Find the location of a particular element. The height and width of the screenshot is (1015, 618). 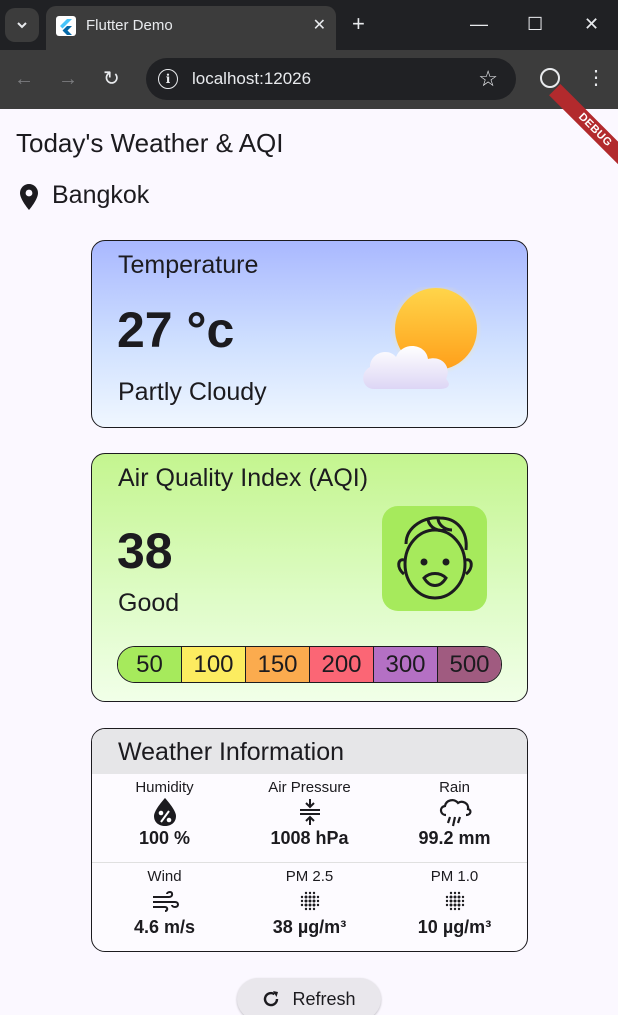

pm10-value: 10 µg/m³ is located at coordinates (454, 927).